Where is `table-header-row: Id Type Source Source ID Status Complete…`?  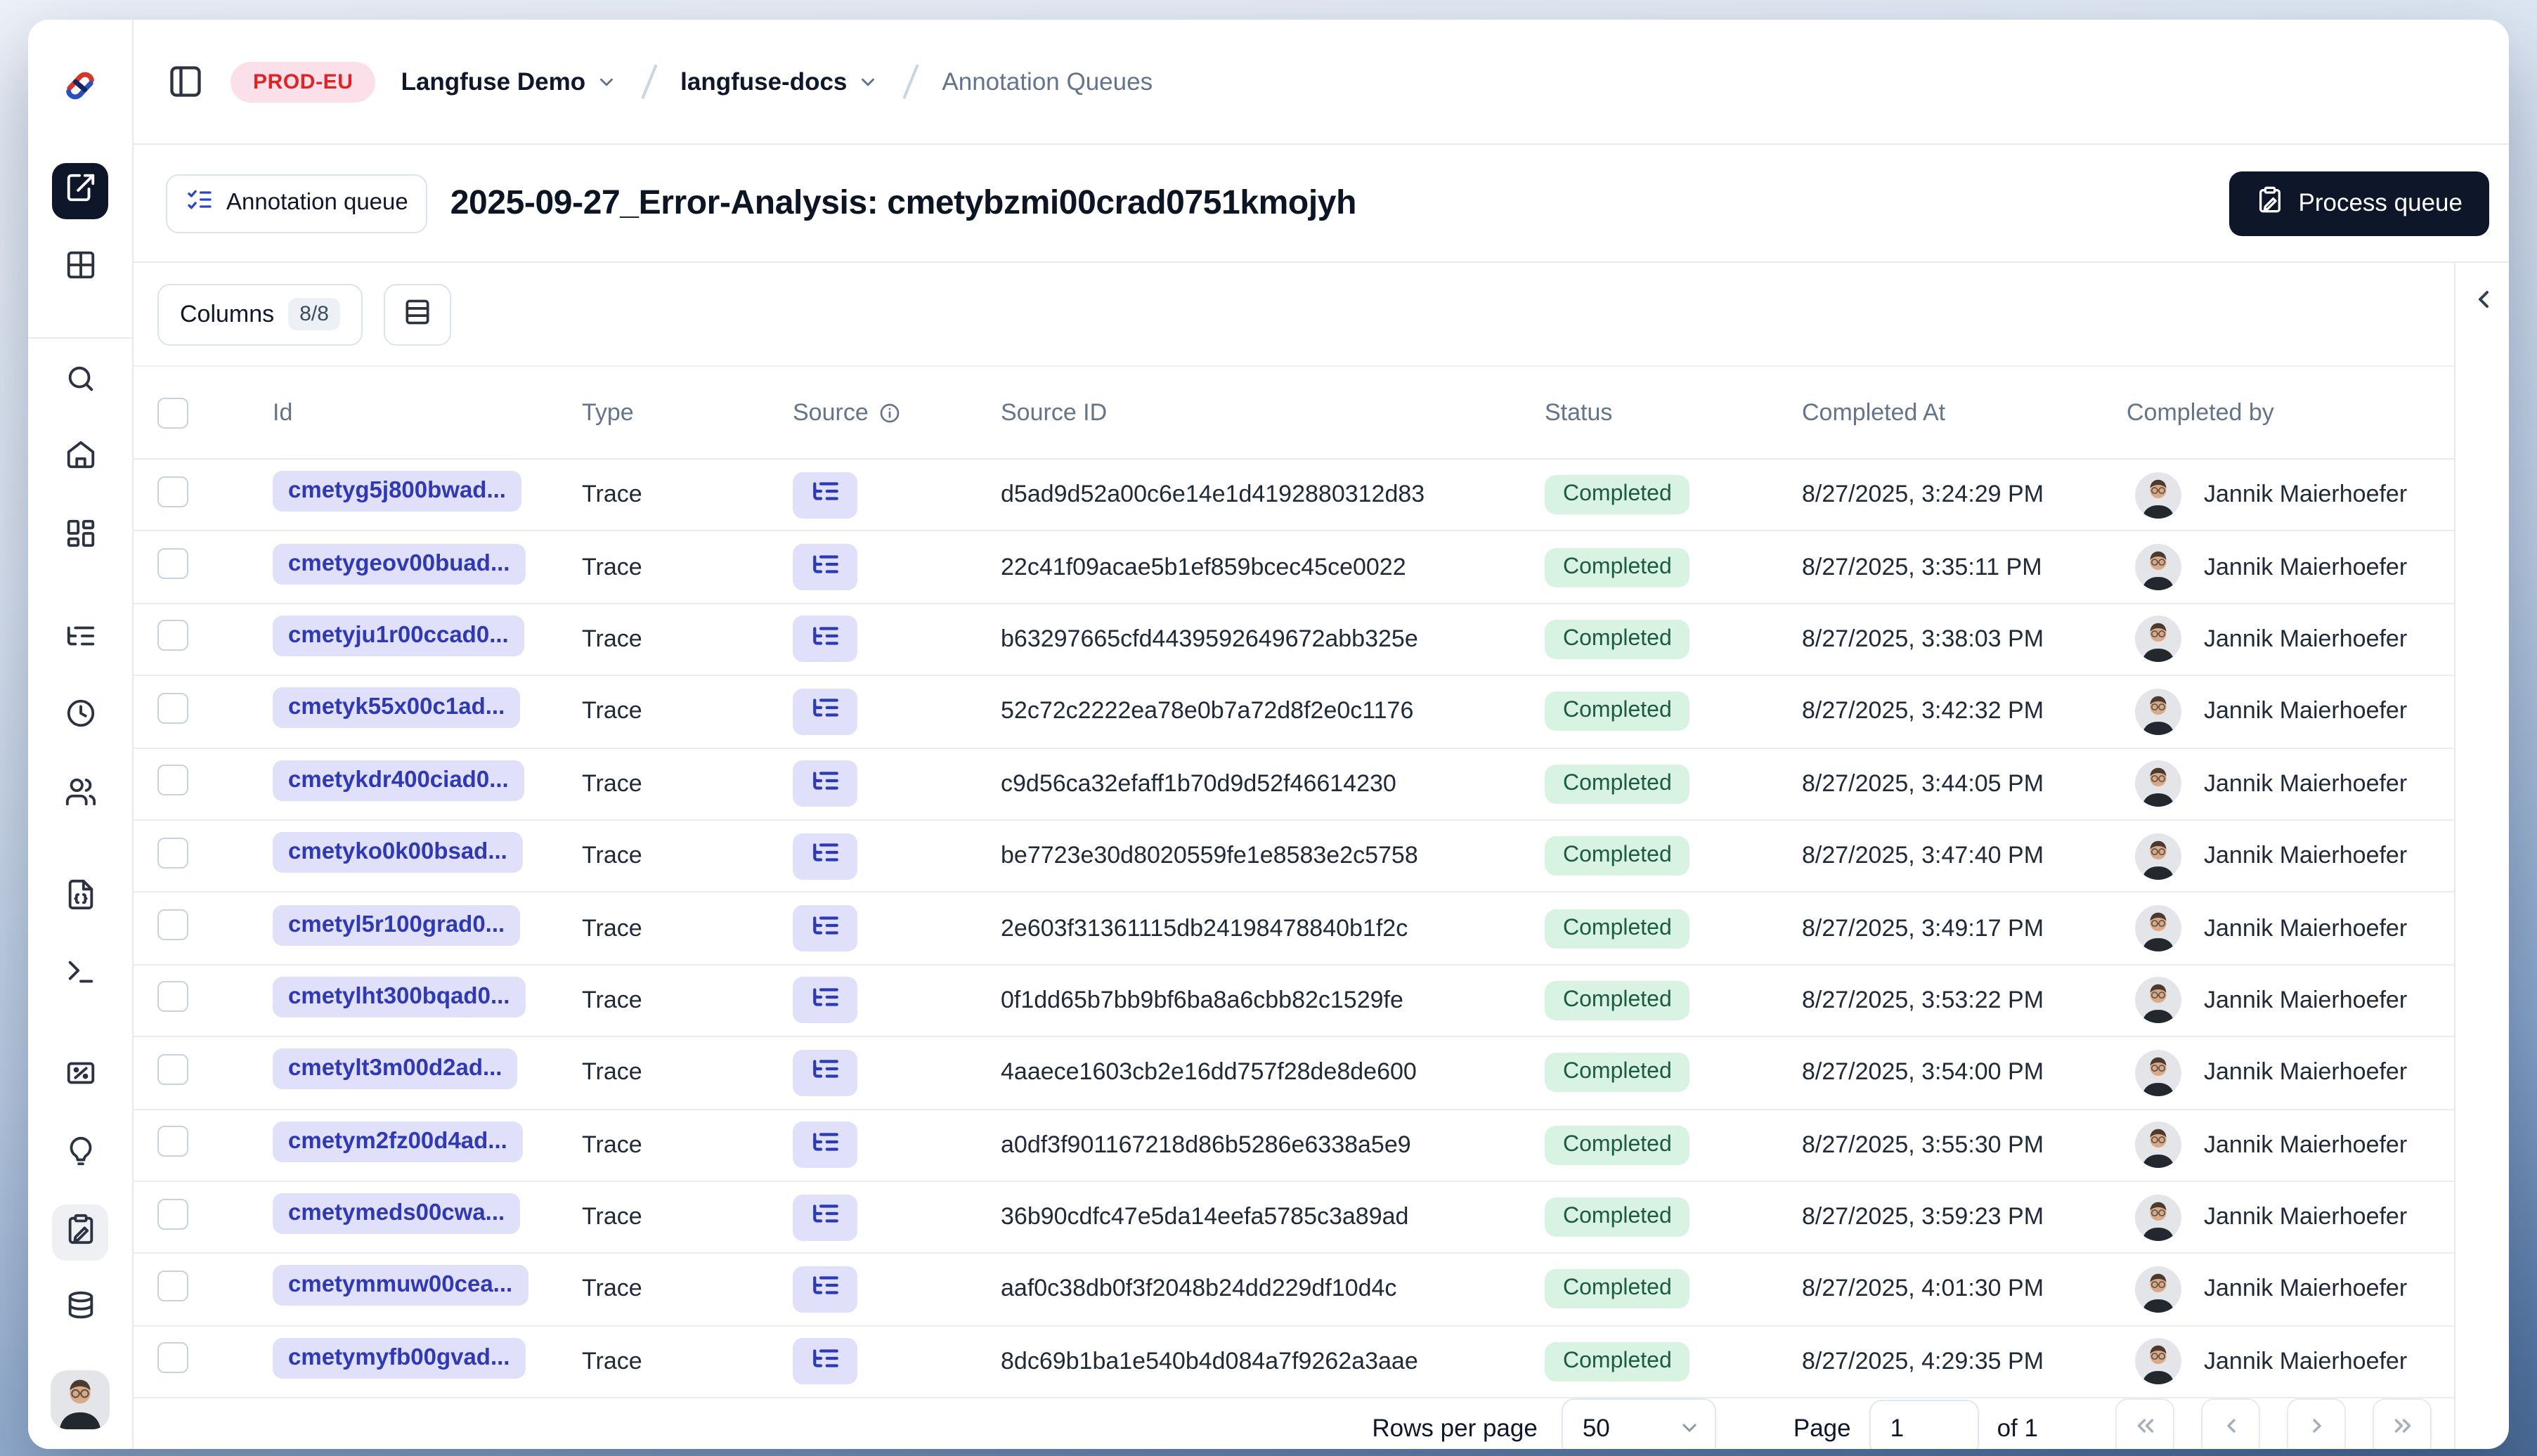 table-header-row: Id Type Source Source ID Status Complete… is located at coordinates (1294, 414).